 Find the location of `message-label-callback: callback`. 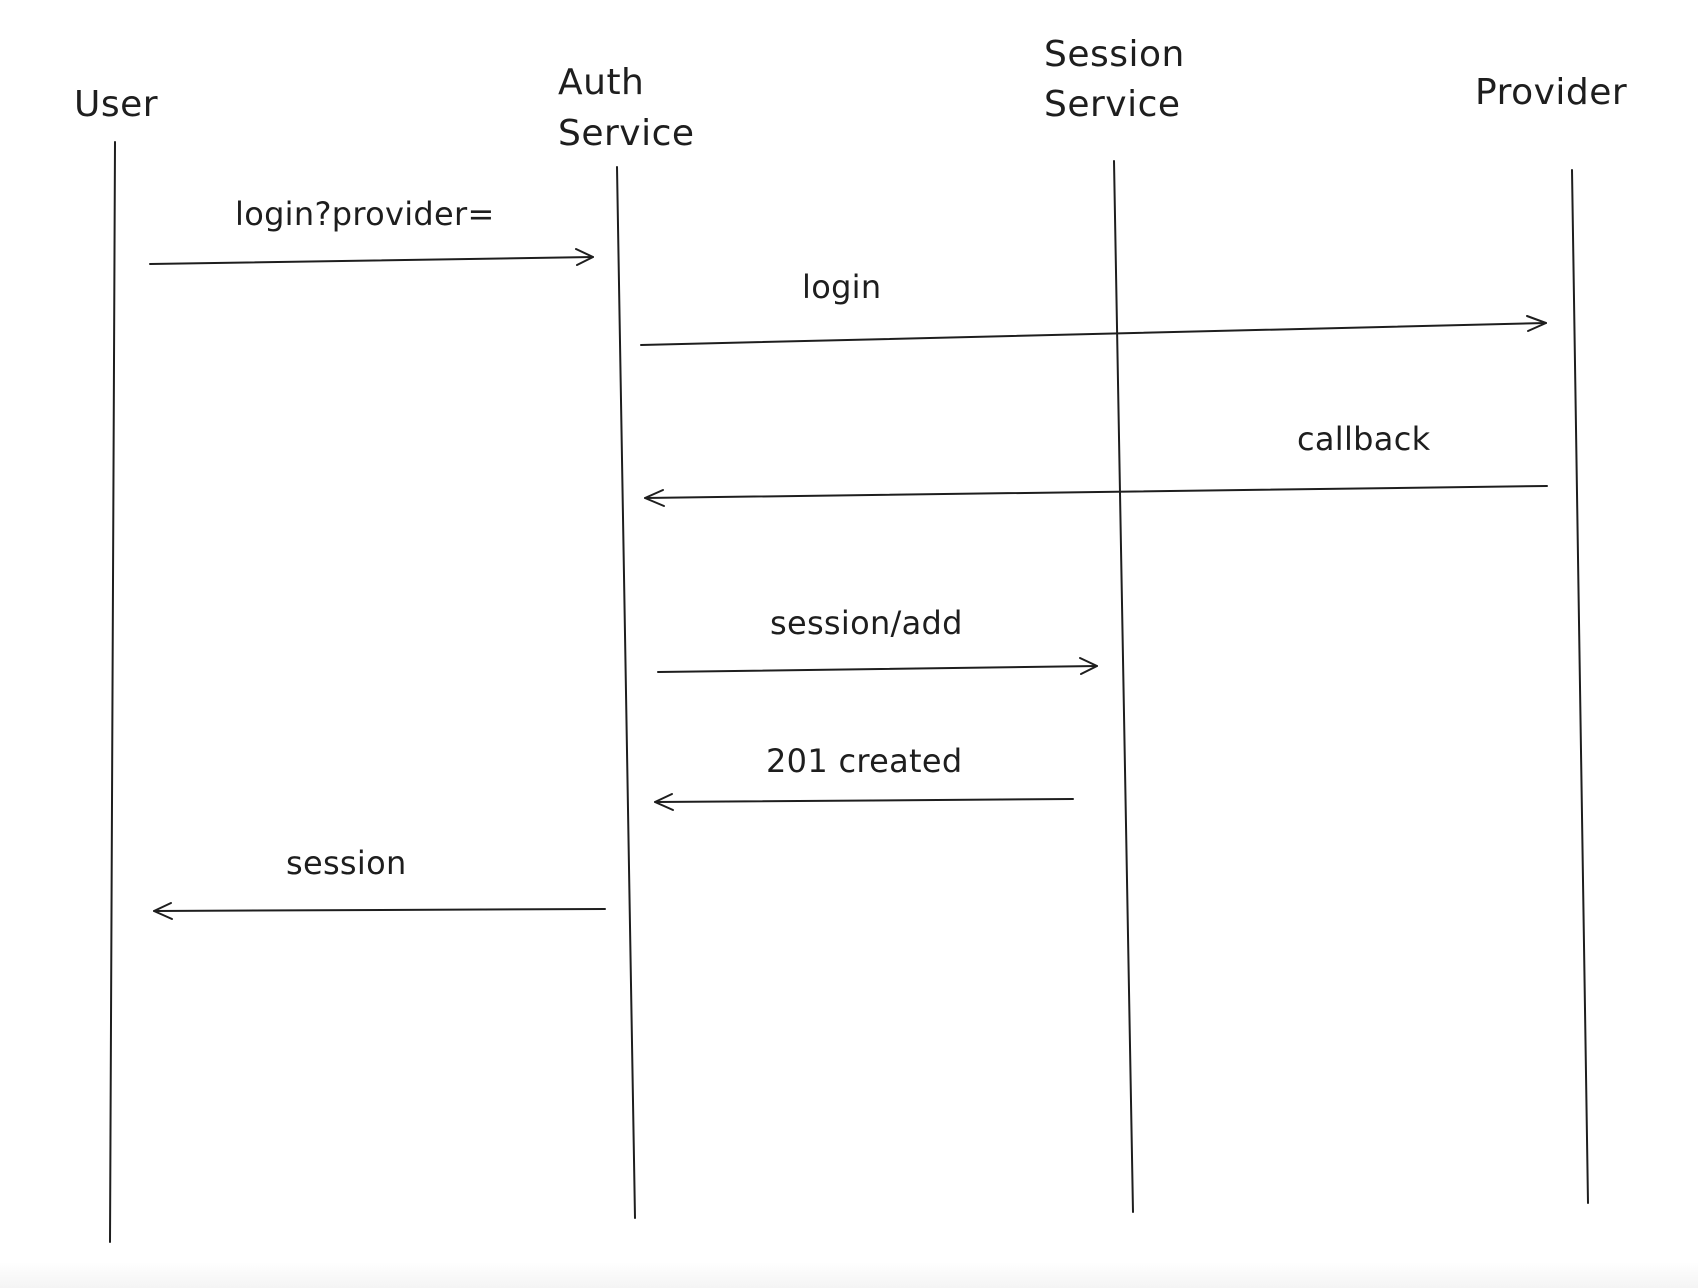

message-label-callback: callback is located at coordinates (1364, 439).